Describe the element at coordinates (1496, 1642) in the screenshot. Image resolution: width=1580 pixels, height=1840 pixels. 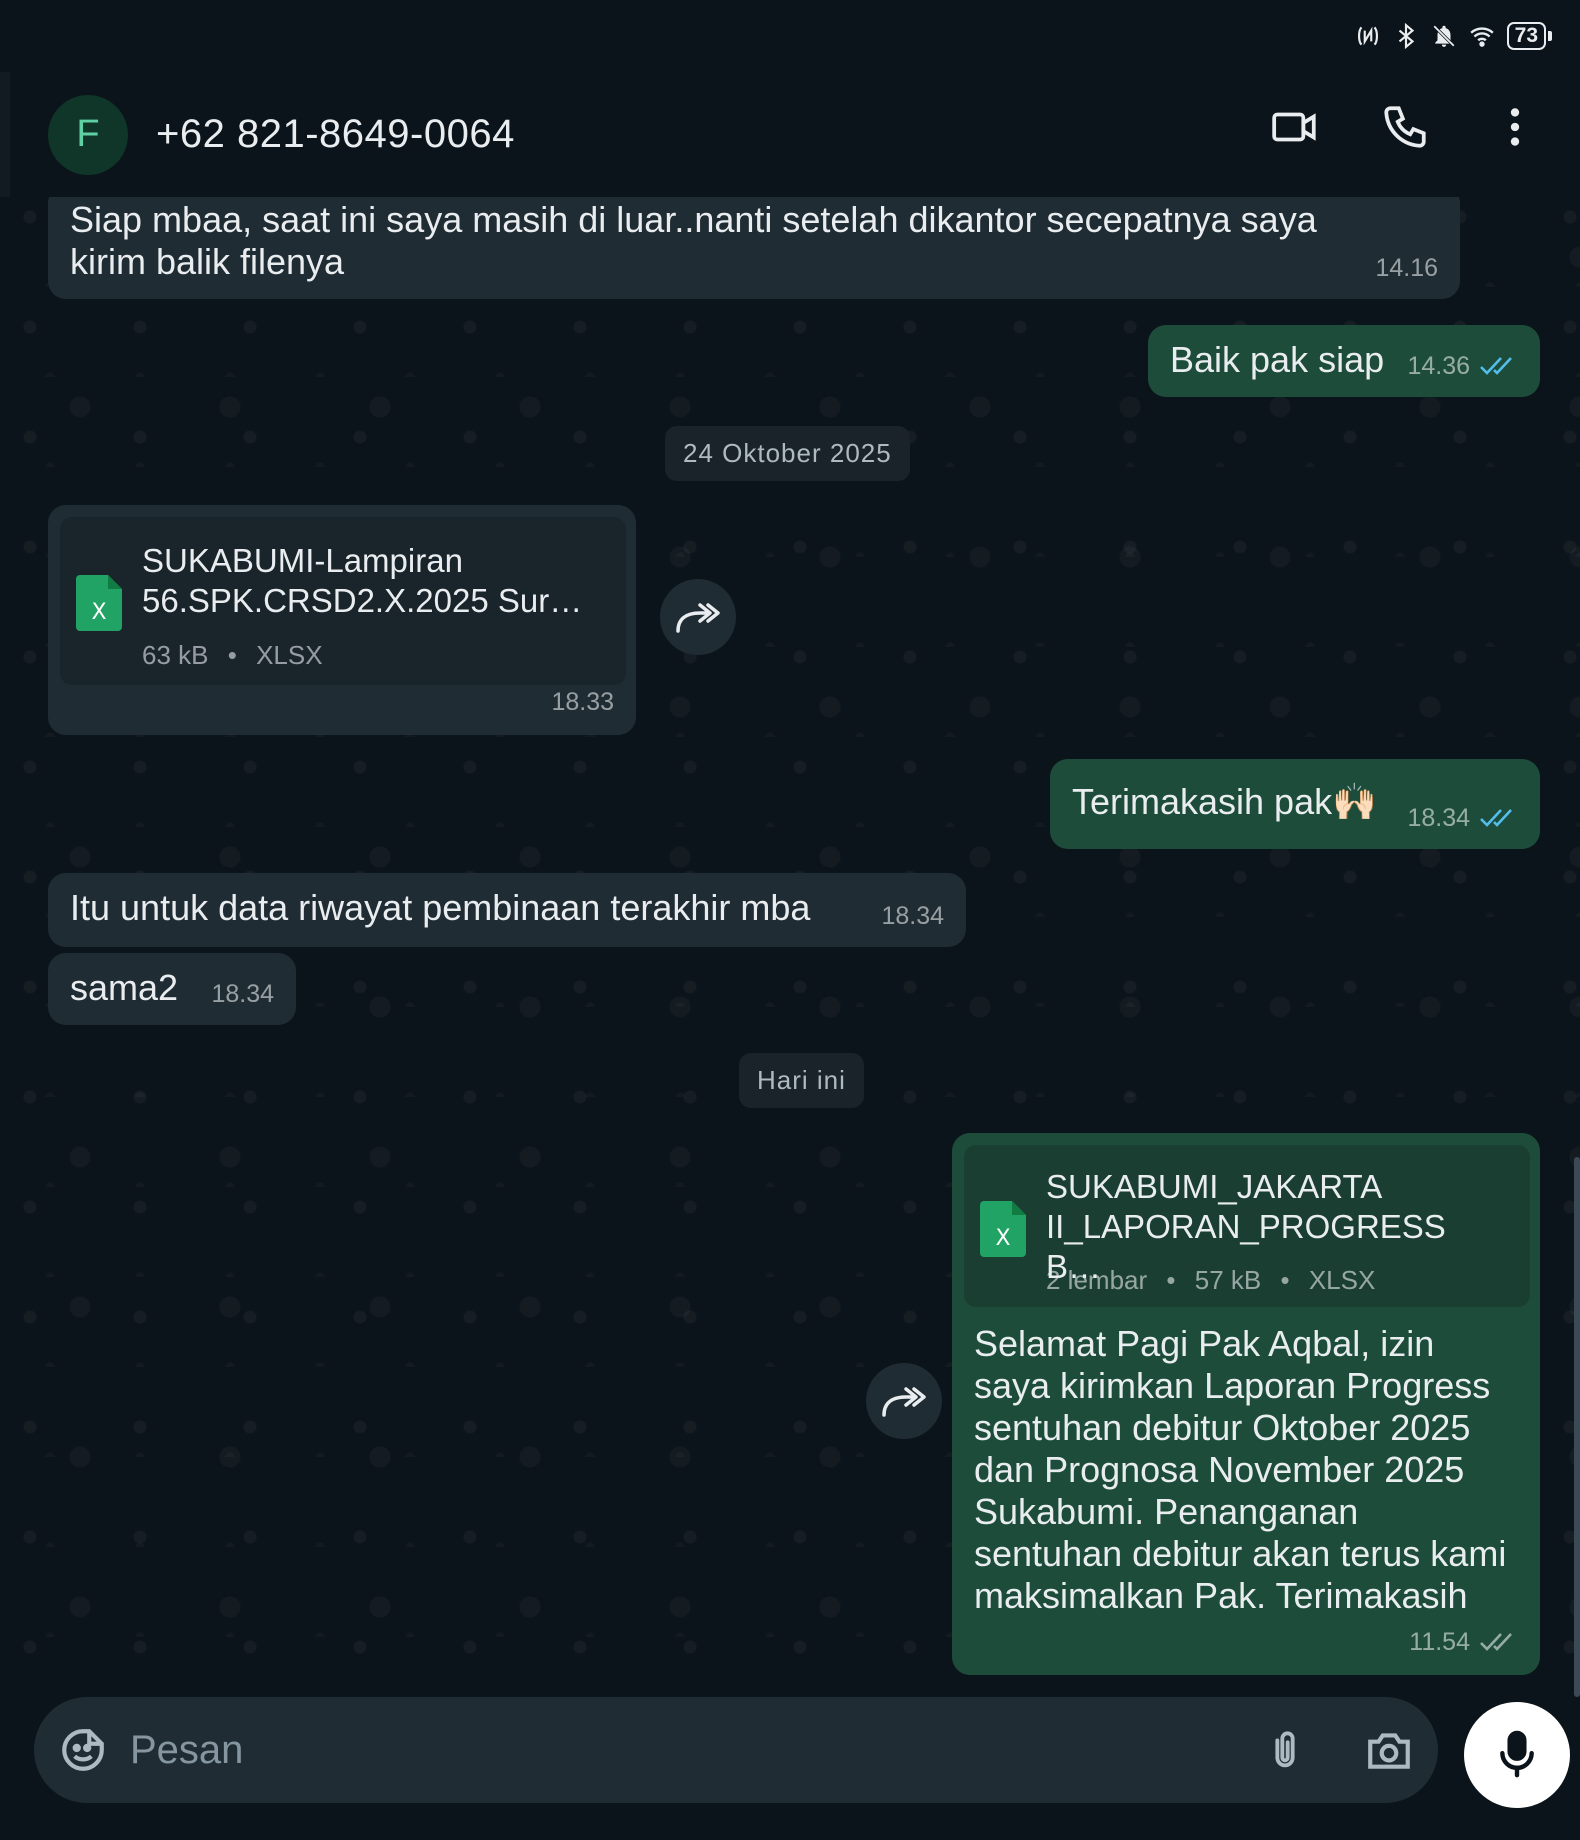
I see `delivered-ticks-icon` at that location.